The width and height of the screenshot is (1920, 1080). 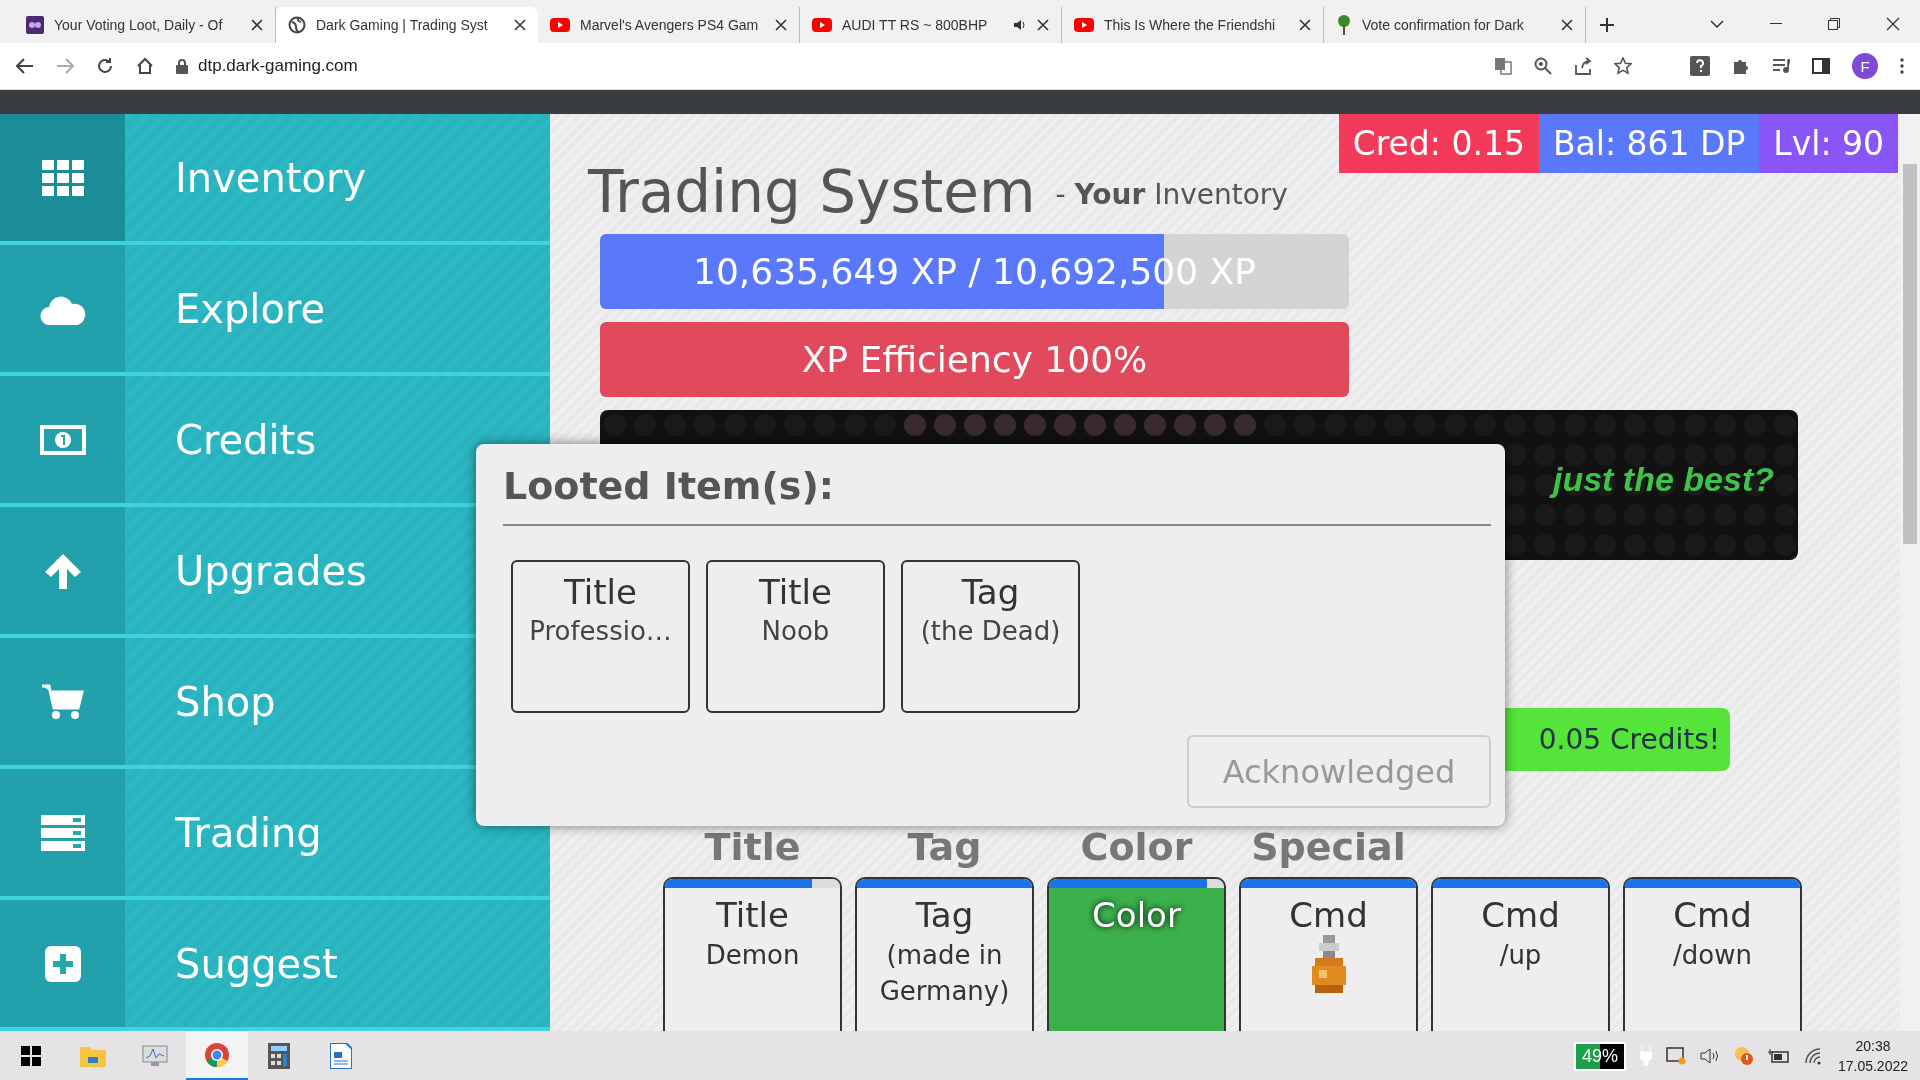 What do you see at coordinates (1649, 143) in the screenshot?
I see `stat-badge: Bal: 861 DP` at bounding box center [1649, 143].